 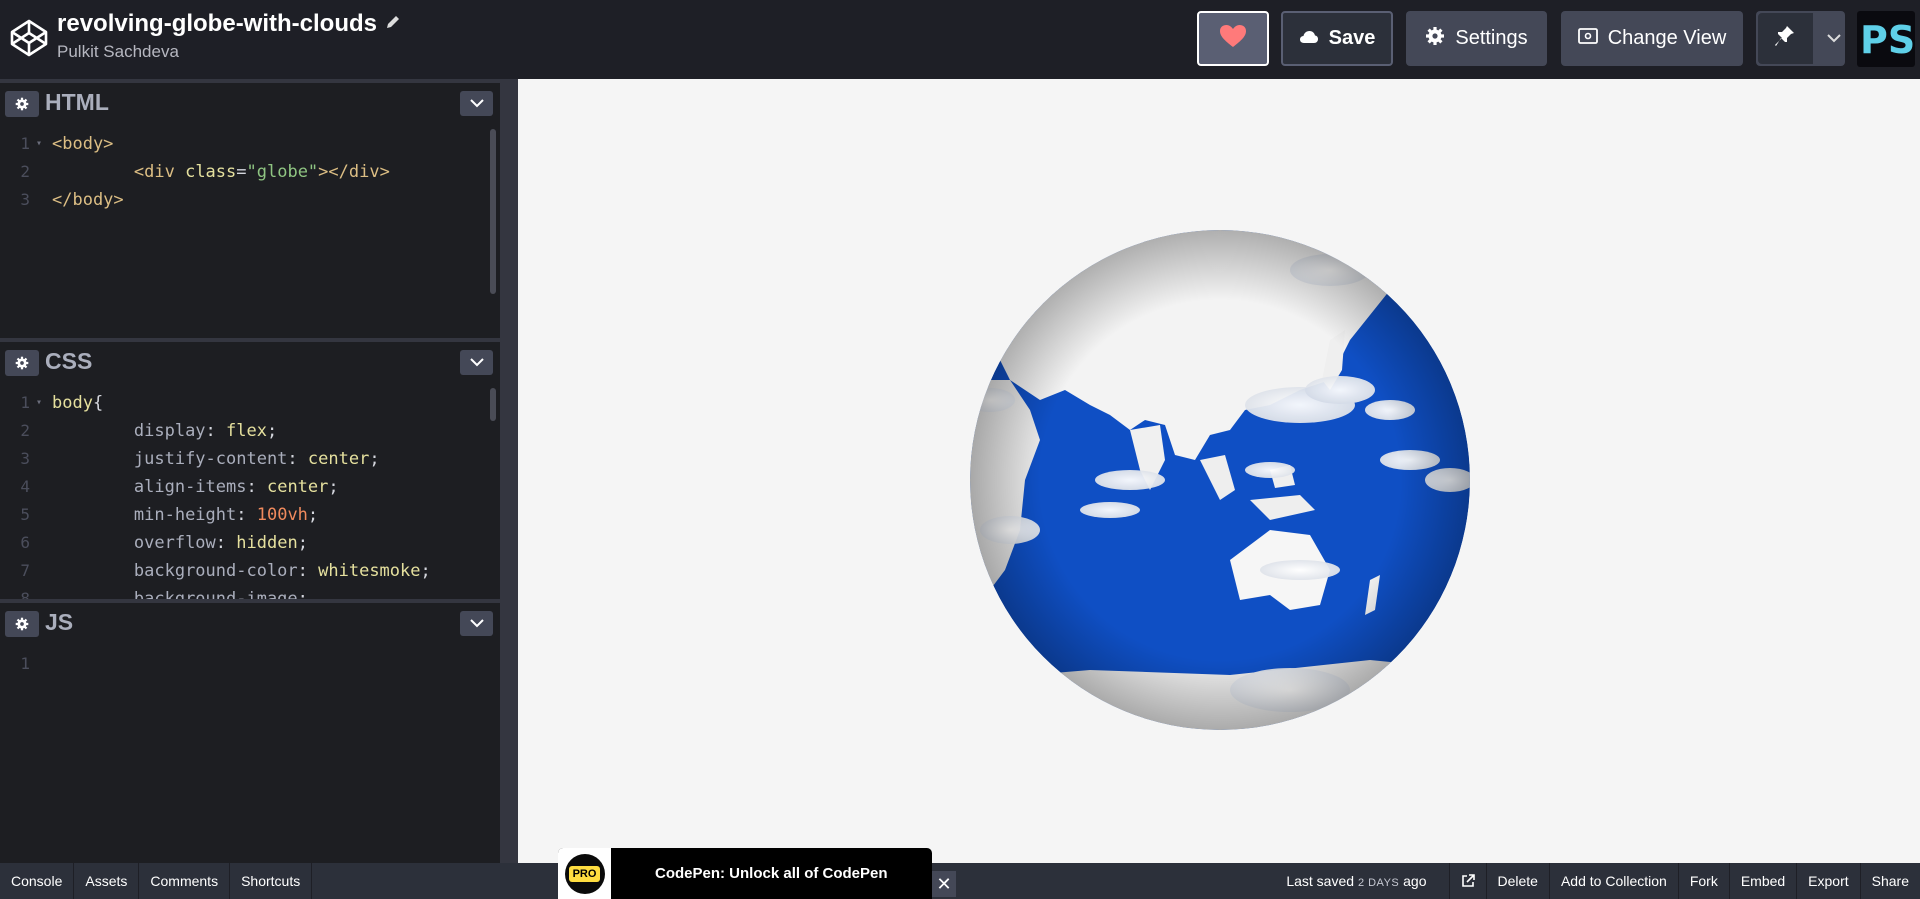 What do you see at coordinates (250, 622) in the screenshot?
I see `js-panel-header: JS` at bounding box center [250, 622].